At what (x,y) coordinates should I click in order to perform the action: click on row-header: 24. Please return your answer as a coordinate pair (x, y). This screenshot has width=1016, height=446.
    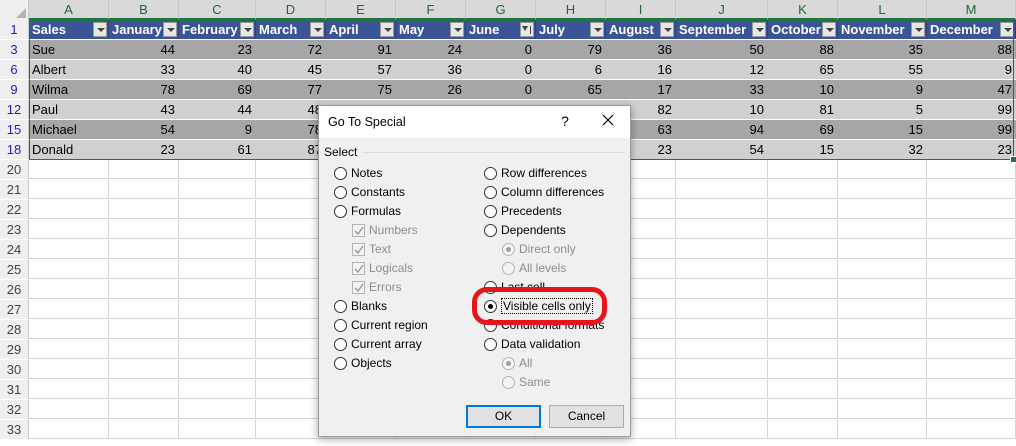
    Looking at the image, I should click on (14, 249).